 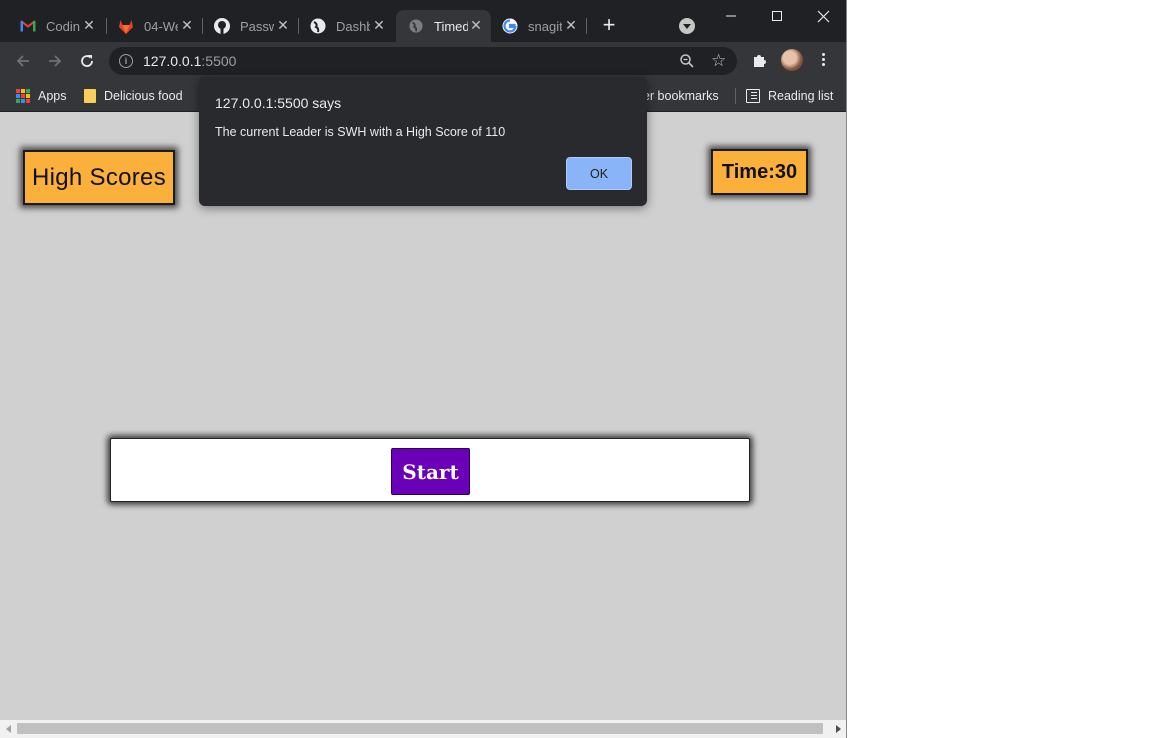 What do you see at coordinates (838, 729) in the screenshot?
I see `scroll-right-arrow-icon` at bounding box center [838, 729].